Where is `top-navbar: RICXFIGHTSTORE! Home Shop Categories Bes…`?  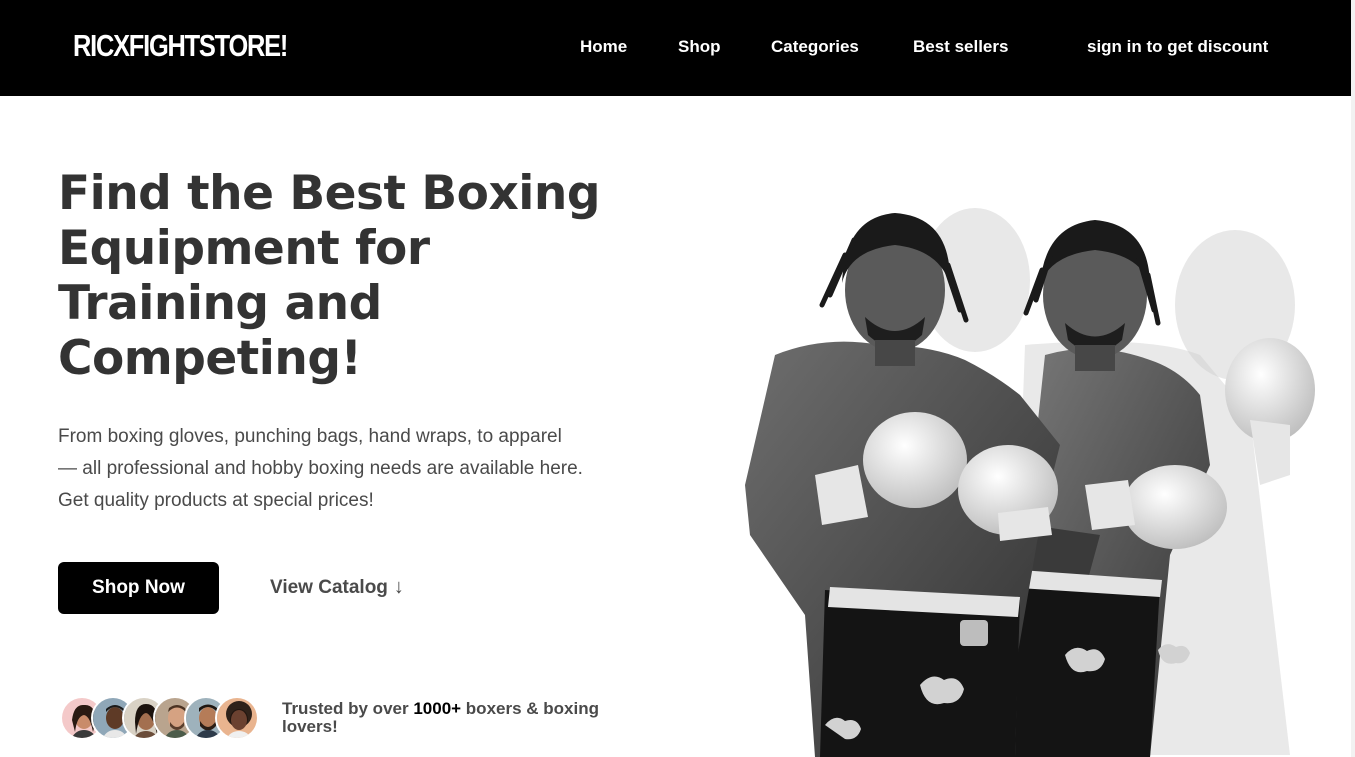 top-navbar: RICXFIGHTSTORE! Home Shop Categories Bes… is located at coordinates (675, 48).